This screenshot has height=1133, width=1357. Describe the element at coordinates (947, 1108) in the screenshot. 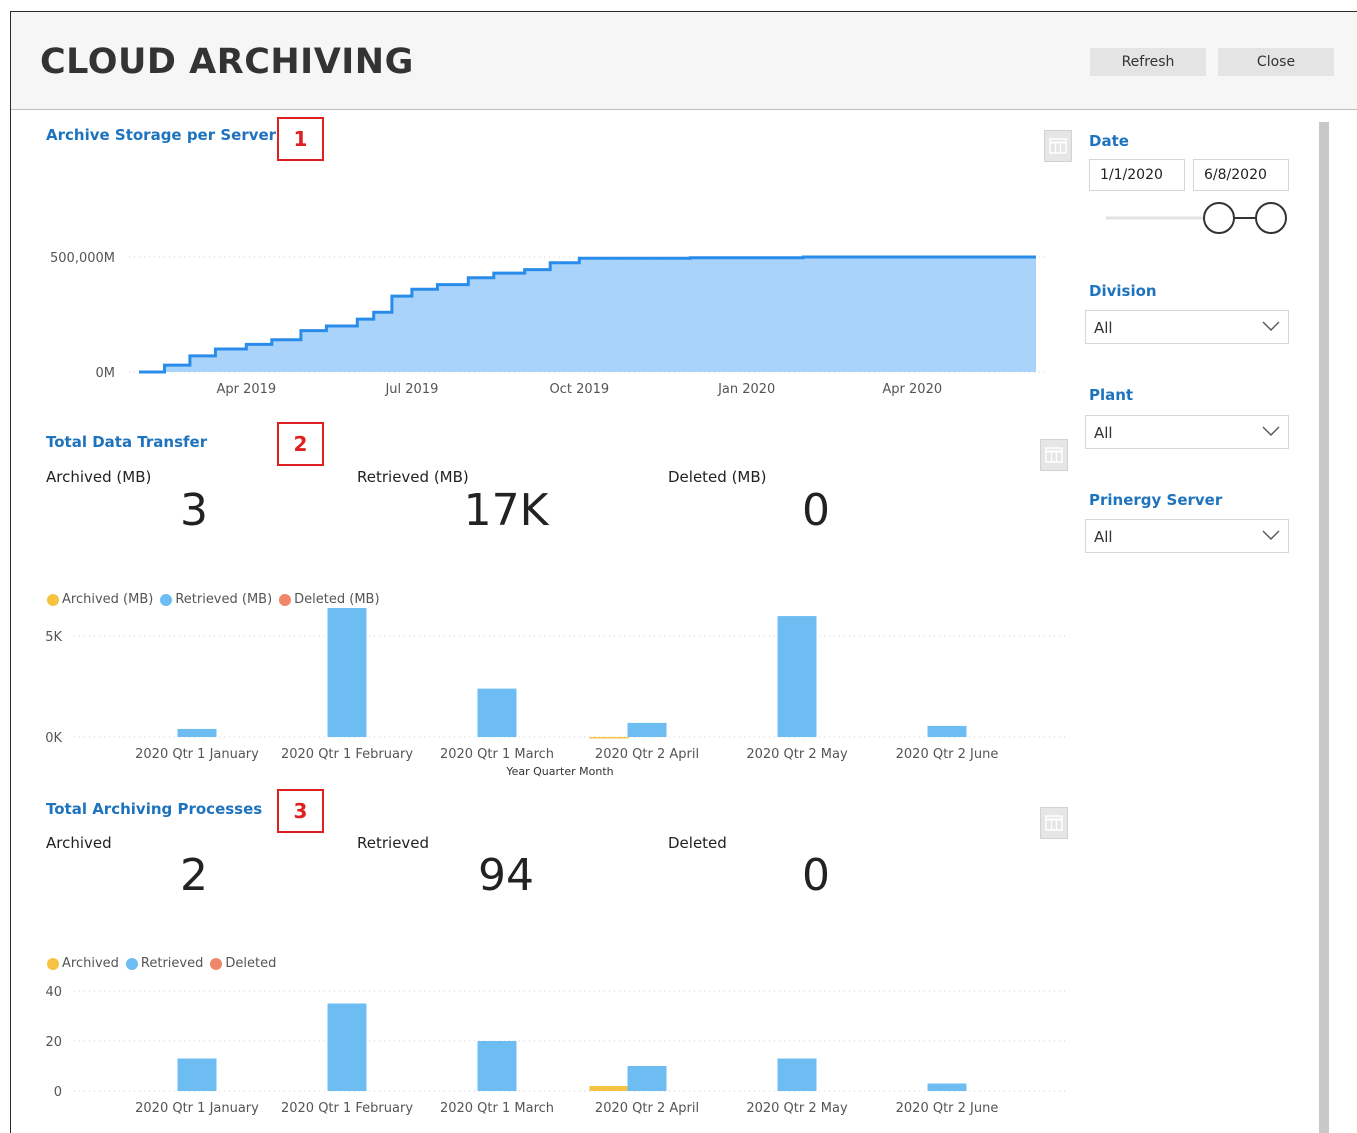

I see `x-tick-label: 2020 Qtr 2 June` at that location.